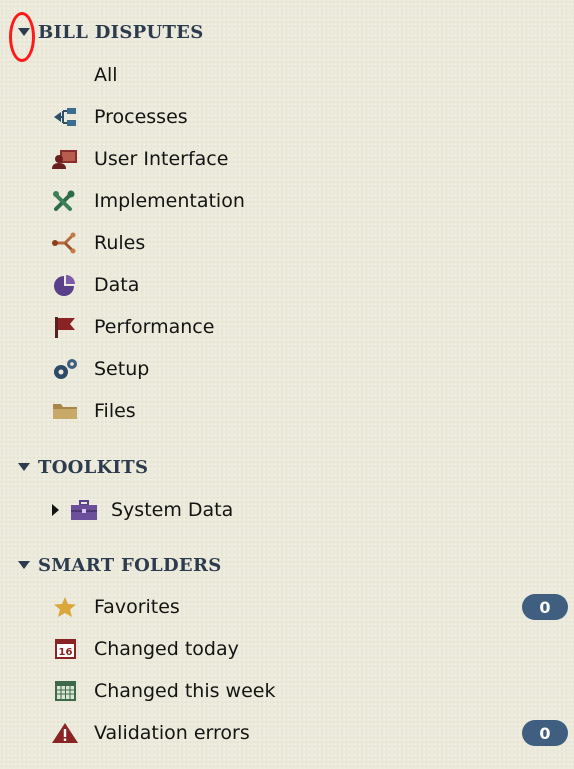  I want to click on calendar-day-icon: 16, so click(65, 649).